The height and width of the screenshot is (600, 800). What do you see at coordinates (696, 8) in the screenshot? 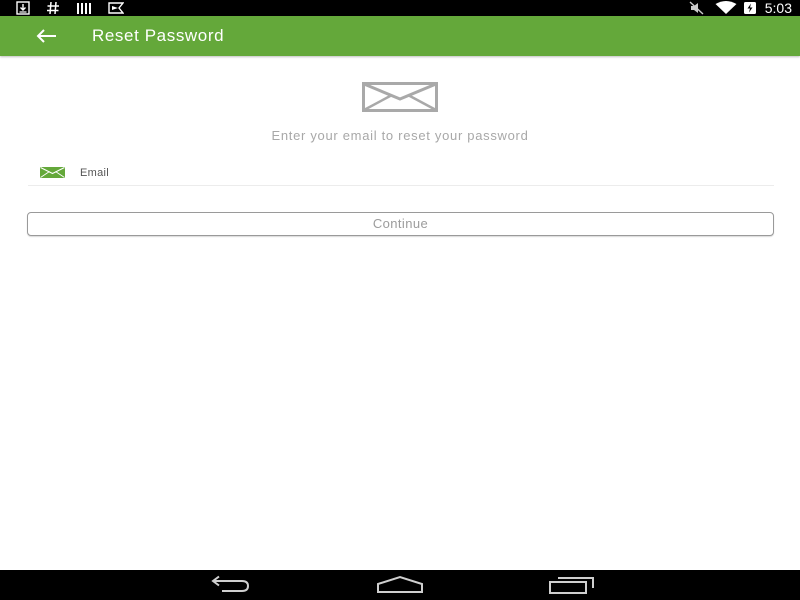
I see `mute-icon` at bounding box center [696, 8].